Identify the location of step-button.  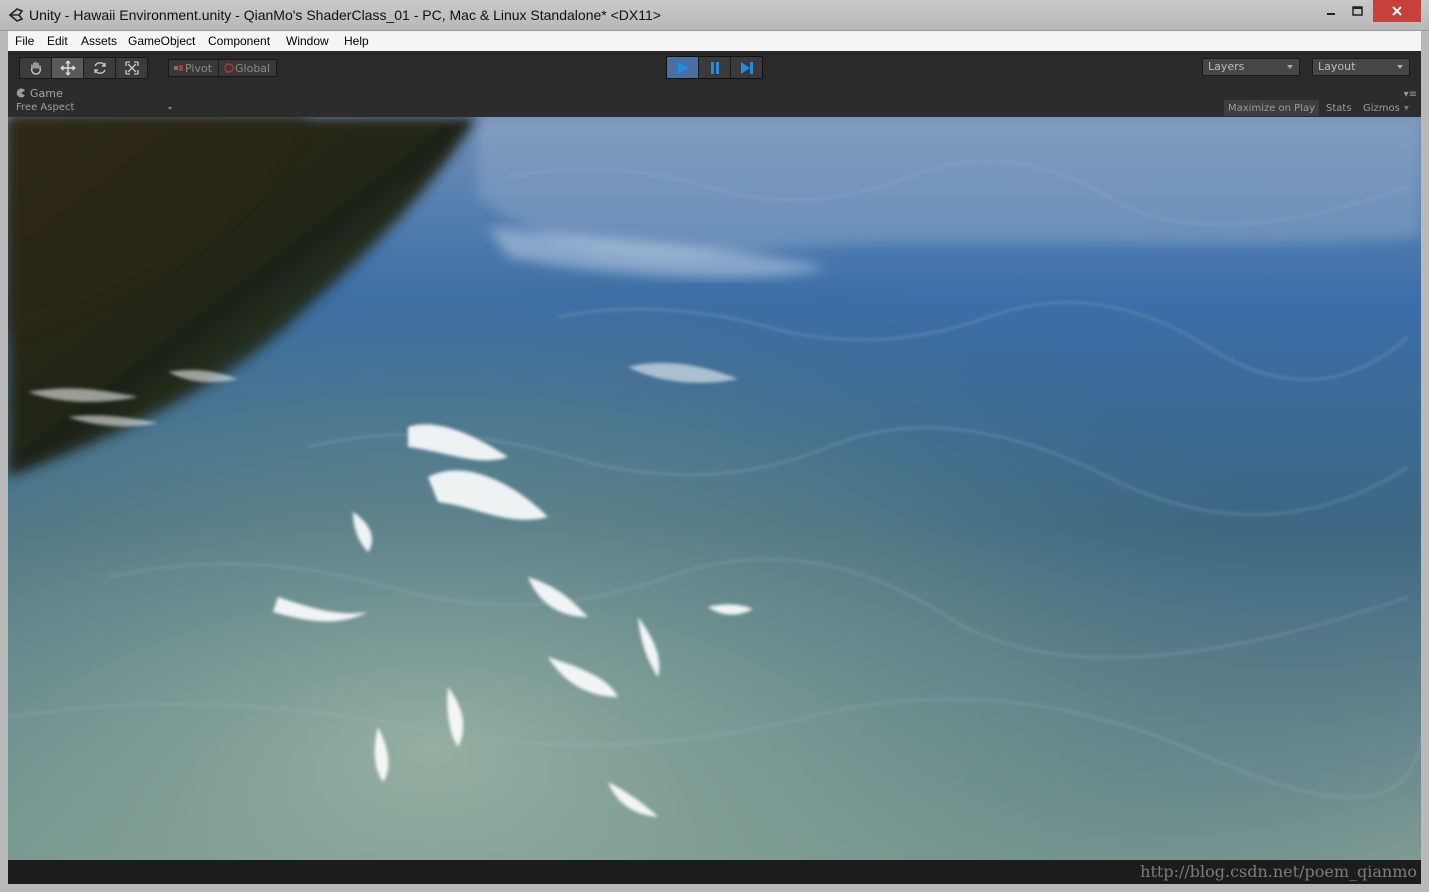
(746, 67).